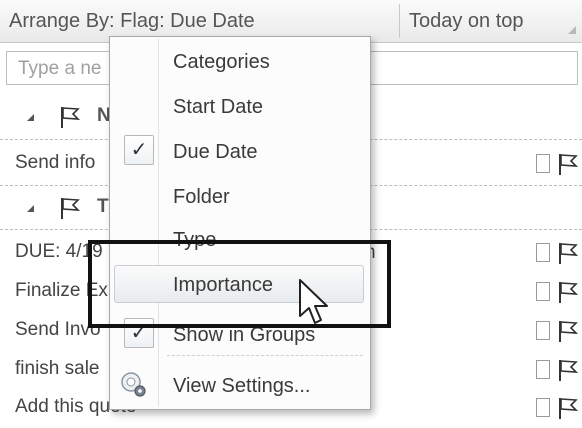 This screenshot has height=428, width=582. I want to click on corner-triangle-icon, so click(572, 30).